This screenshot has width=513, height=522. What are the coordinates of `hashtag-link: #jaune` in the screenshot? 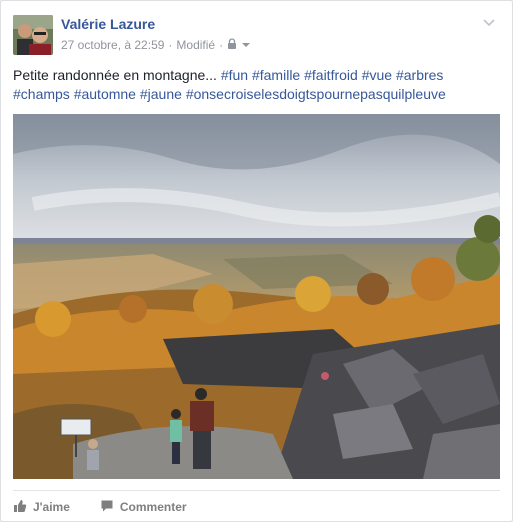 It's located at (161, 94).